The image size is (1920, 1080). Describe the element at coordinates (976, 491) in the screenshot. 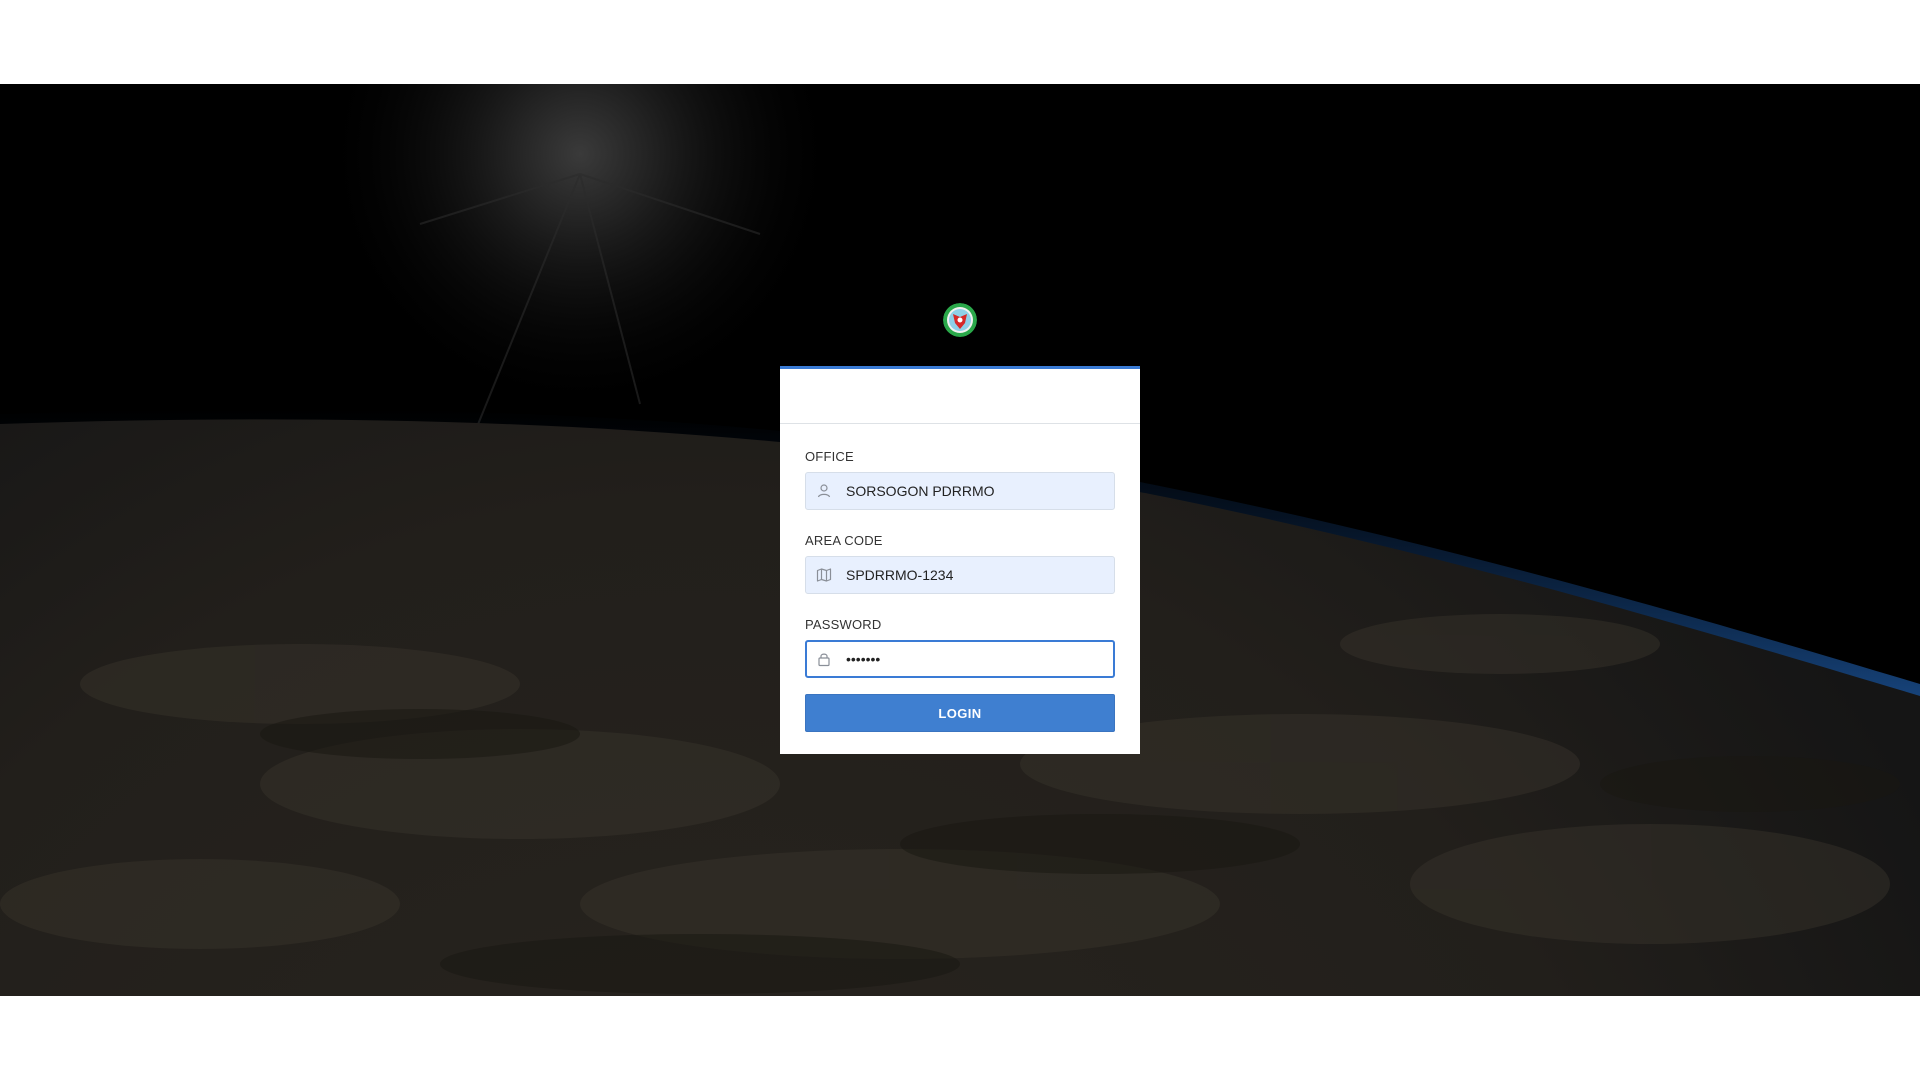

I see `office-input` at that location.